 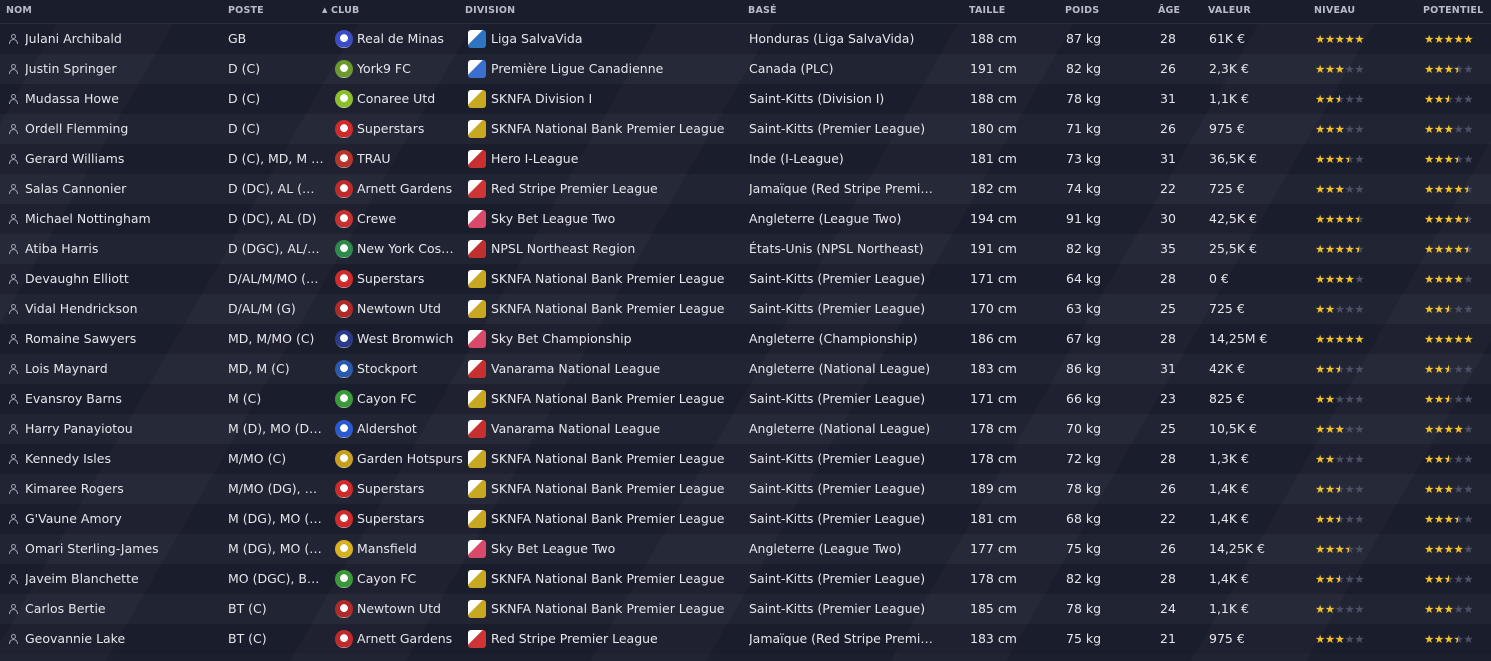 What do you see at coordinates (1453, 10) in the screenshot?
I see `col-header-potential: POTENTIEL` at bounding box center [1453, 10].